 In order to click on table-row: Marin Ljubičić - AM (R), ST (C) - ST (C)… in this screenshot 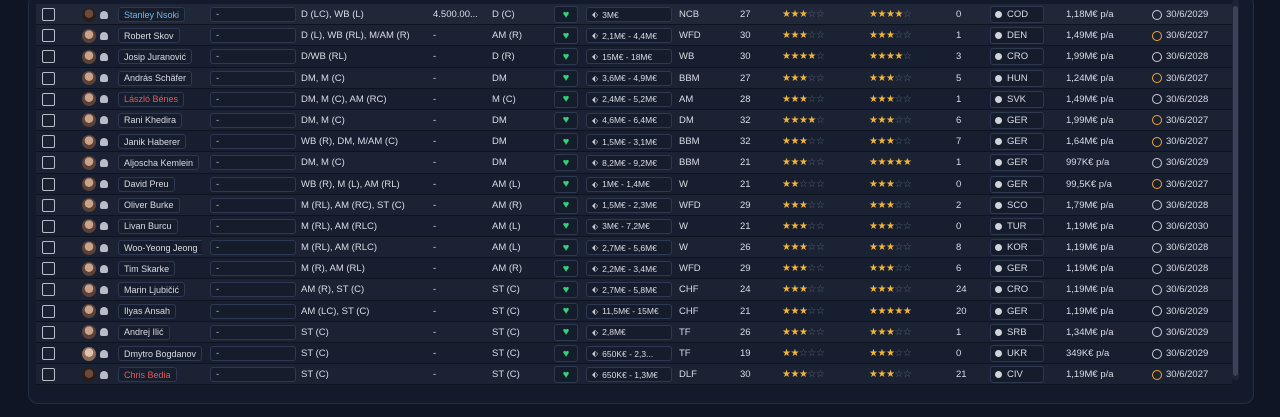, I will do `click(634, 290)`.